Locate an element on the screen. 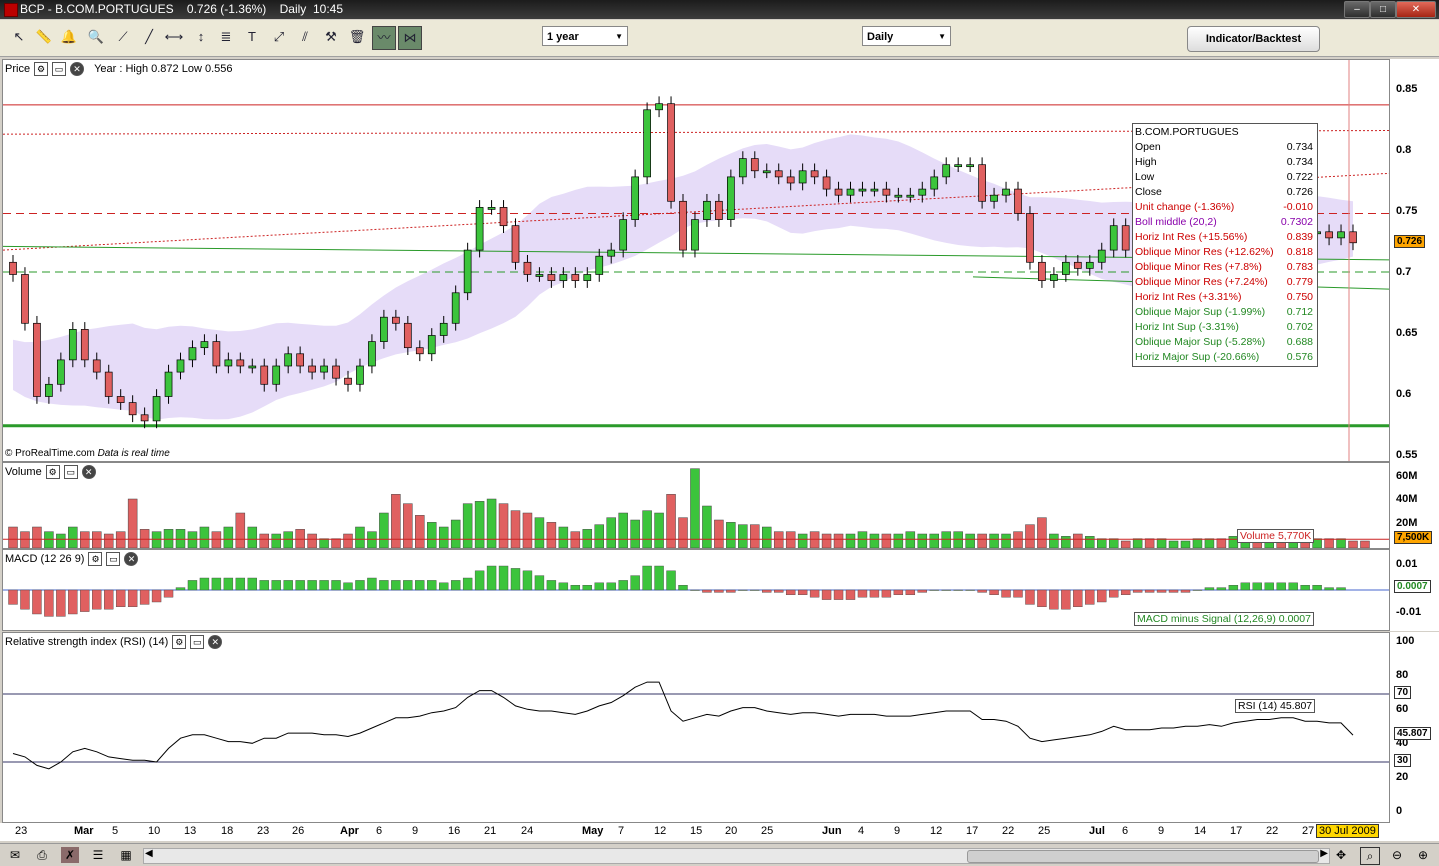 The width and height of the screenshot is (1439, 866). zoom-select-icon: ⌕ is located at coordinates (1370, 856).